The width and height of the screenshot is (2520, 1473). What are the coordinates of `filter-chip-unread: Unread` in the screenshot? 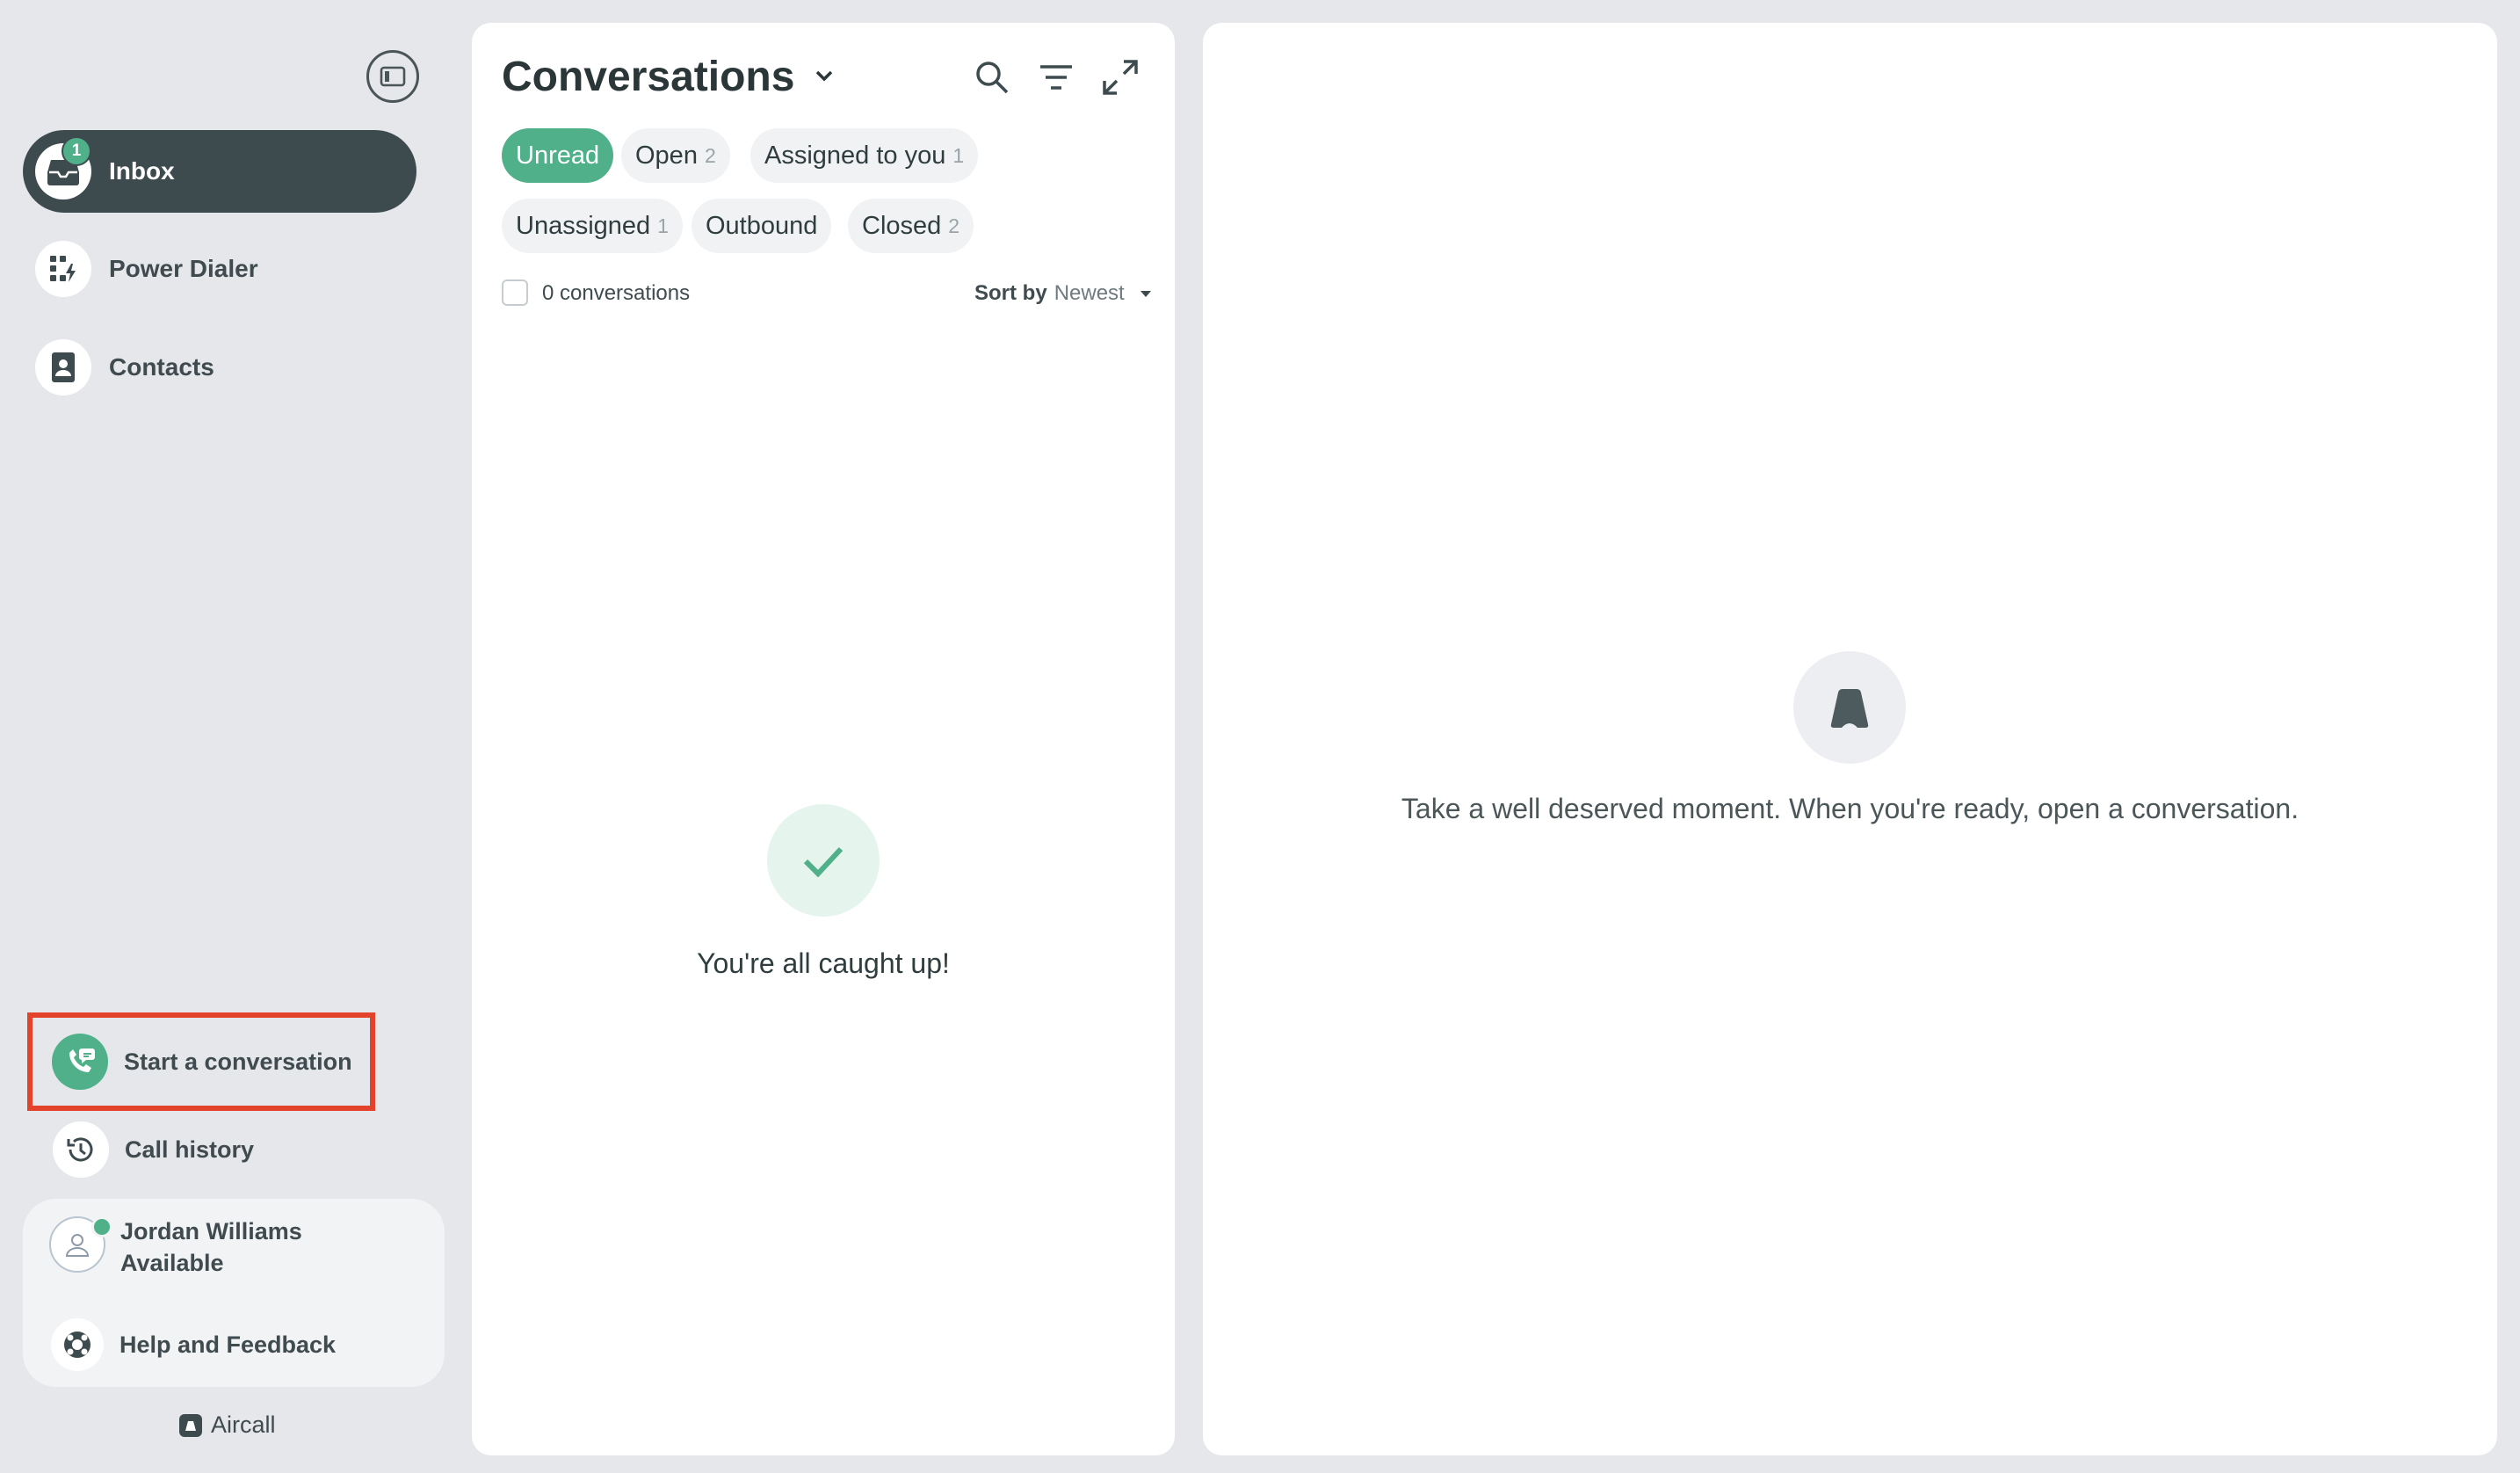 It's located at (558, 155).